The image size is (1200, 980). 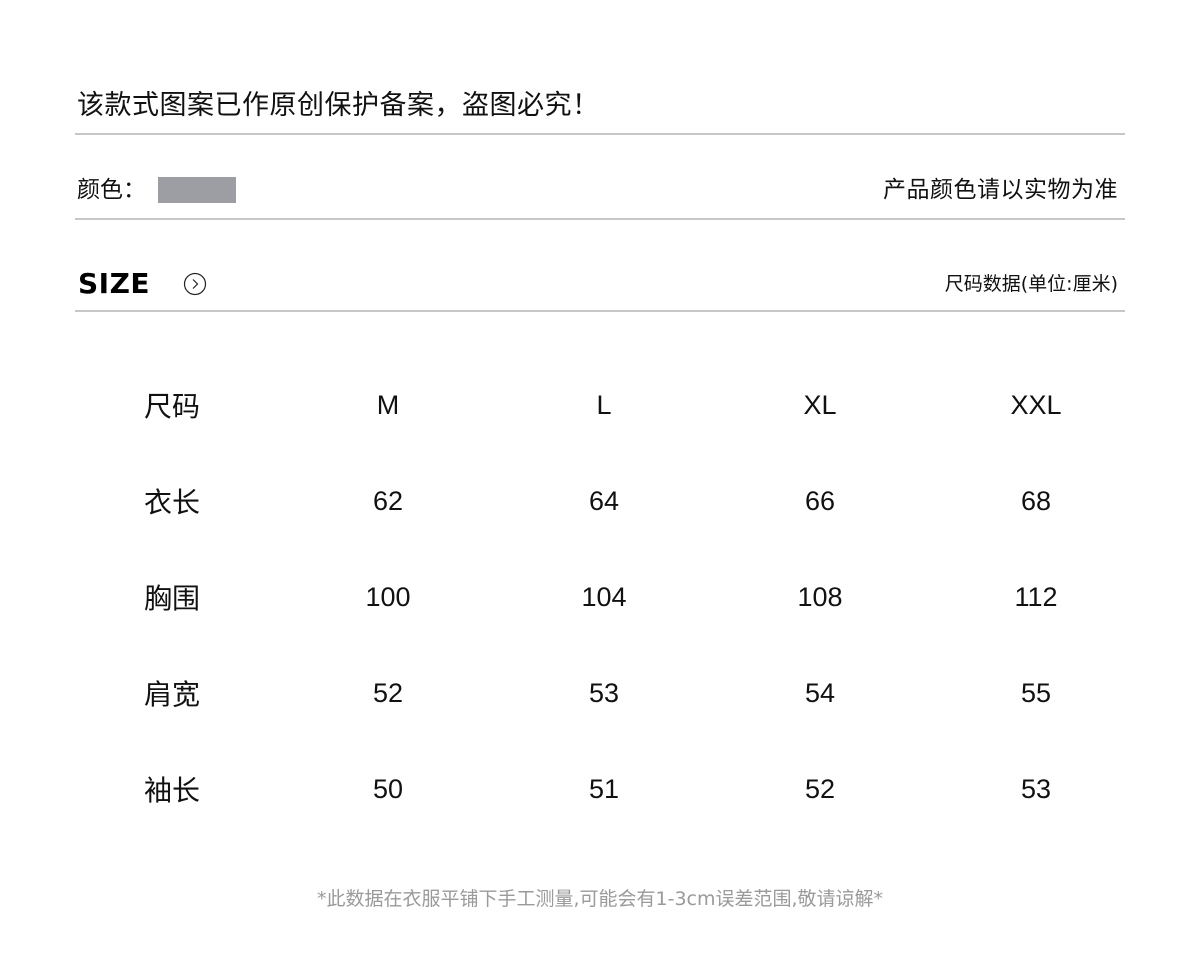 What do you see at coordinates (195, 284) in the screenshot?
I see `chevron-right-circle-icon` at bounding box center [195, 284].